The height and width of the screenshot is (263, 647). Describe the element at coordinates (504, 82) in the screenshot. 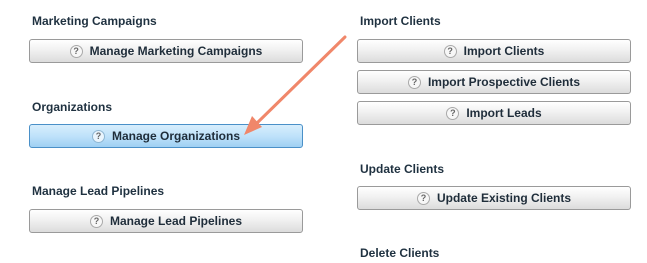

I see `import-prospective-clients-label: Import Prospective Clients` at that location.